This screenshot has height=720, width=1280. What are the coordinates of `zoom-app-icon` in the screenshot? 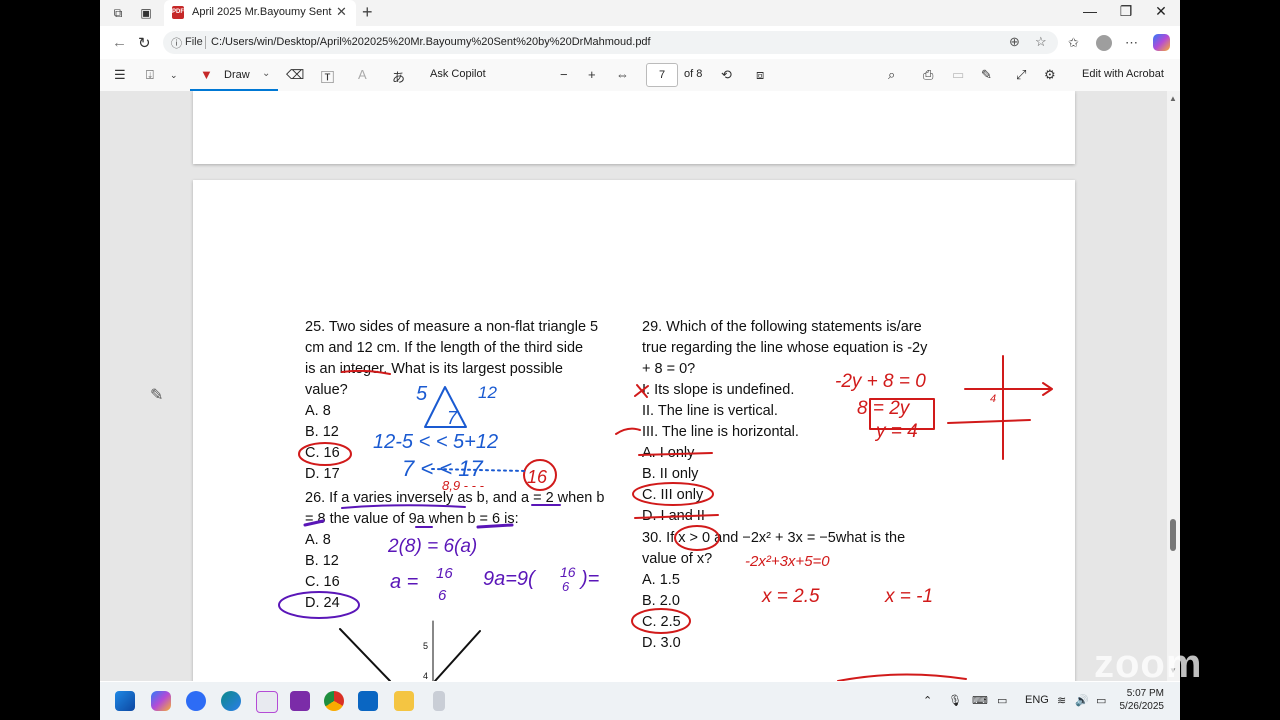 It's located at (196, 701).